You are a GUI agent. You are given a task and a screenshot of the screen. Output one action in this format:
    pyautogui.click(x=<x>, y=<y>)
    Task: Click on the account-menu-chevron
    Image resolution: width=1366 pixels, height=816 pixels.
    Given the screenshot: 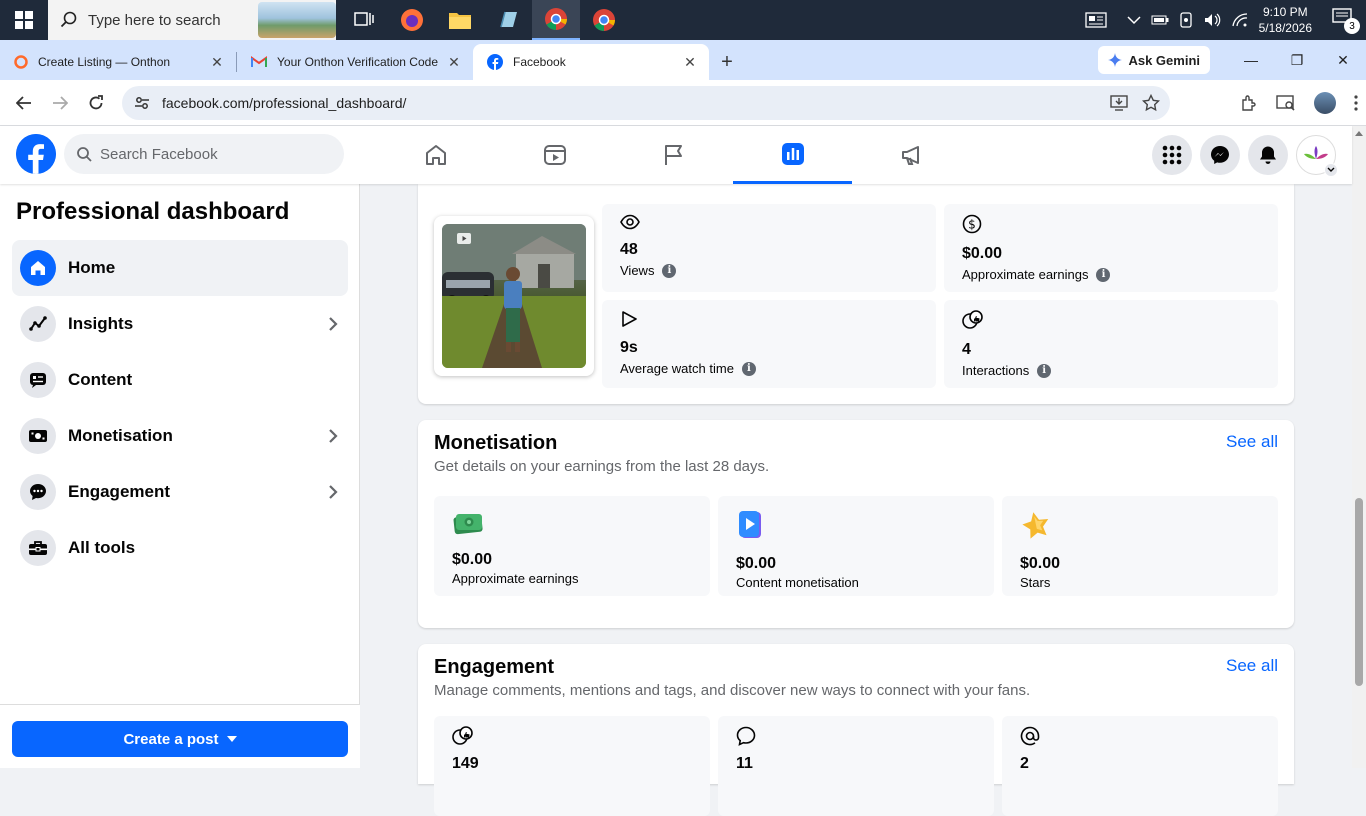 What is the action you would take?
    pyautogui.click(x=1331, y=170)
    